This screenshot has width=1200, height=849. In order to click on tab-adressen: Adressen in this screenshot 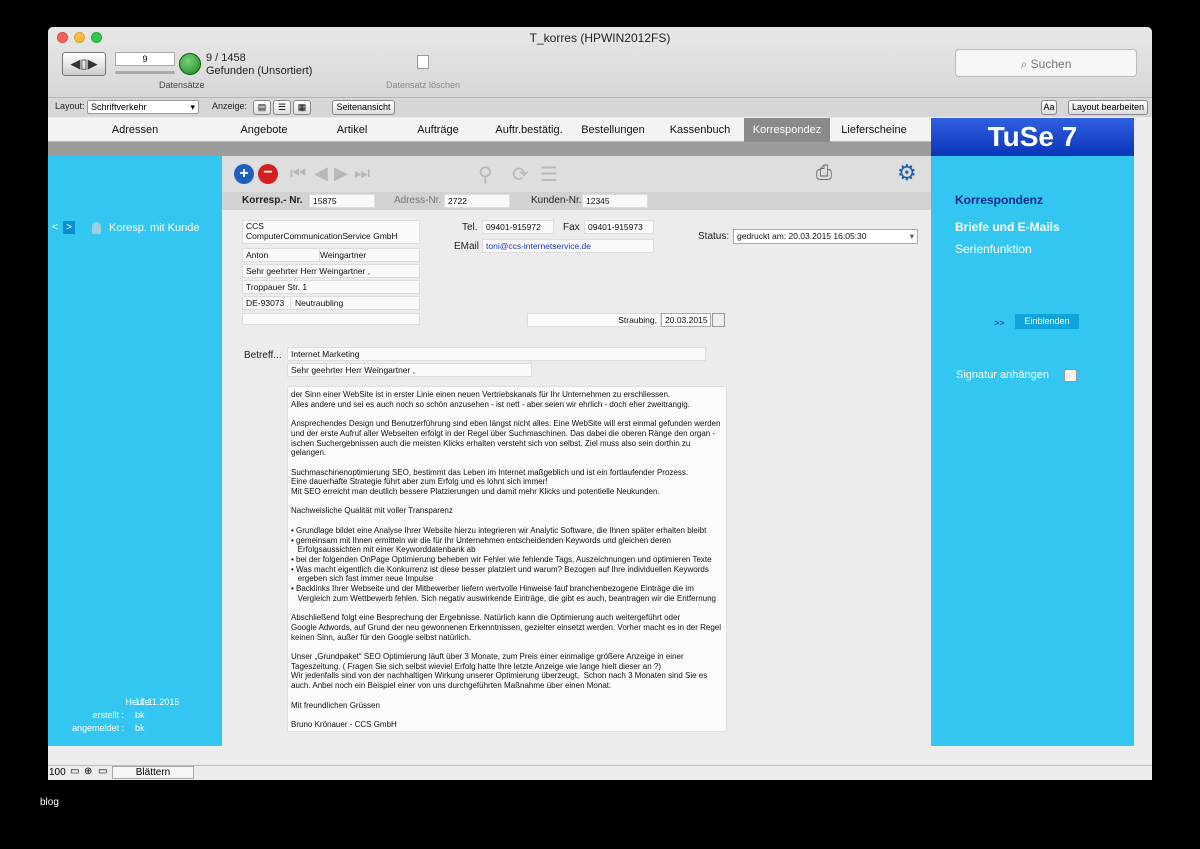, I will do `click(135, 130)`.